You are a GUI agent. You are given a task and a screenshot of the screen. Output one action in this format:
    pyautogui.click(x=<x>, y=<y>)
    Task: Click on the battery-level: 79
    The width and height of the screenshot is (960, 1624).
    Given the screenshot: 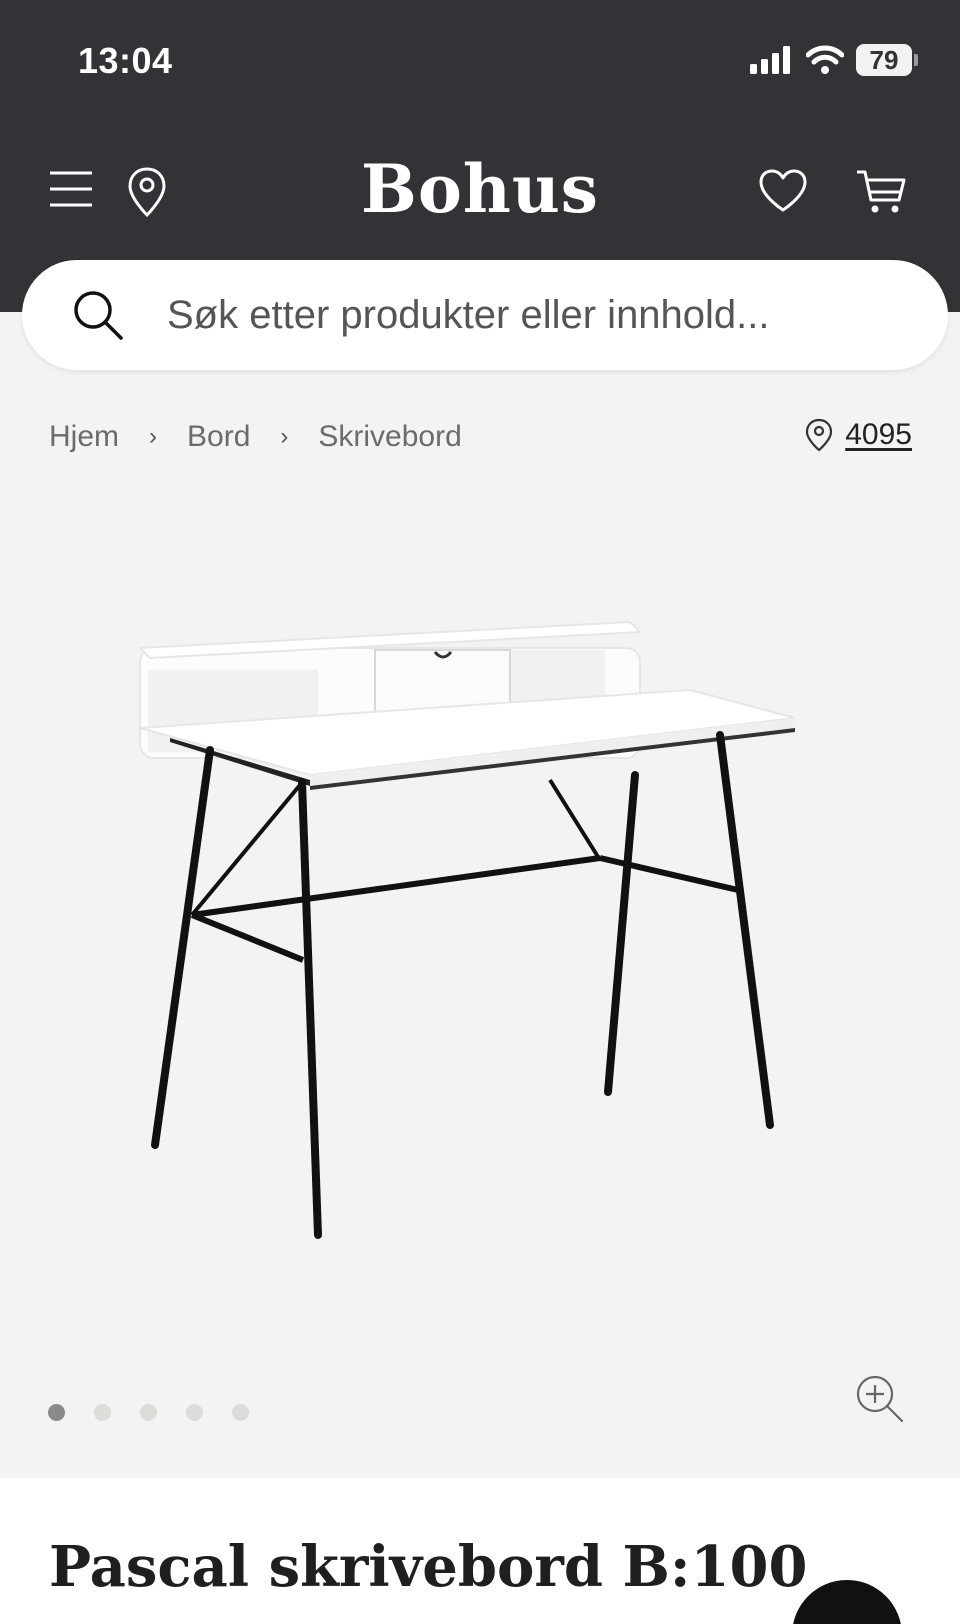 What is the action you would take?
    pyautogui.click(x=884, y=60)
    